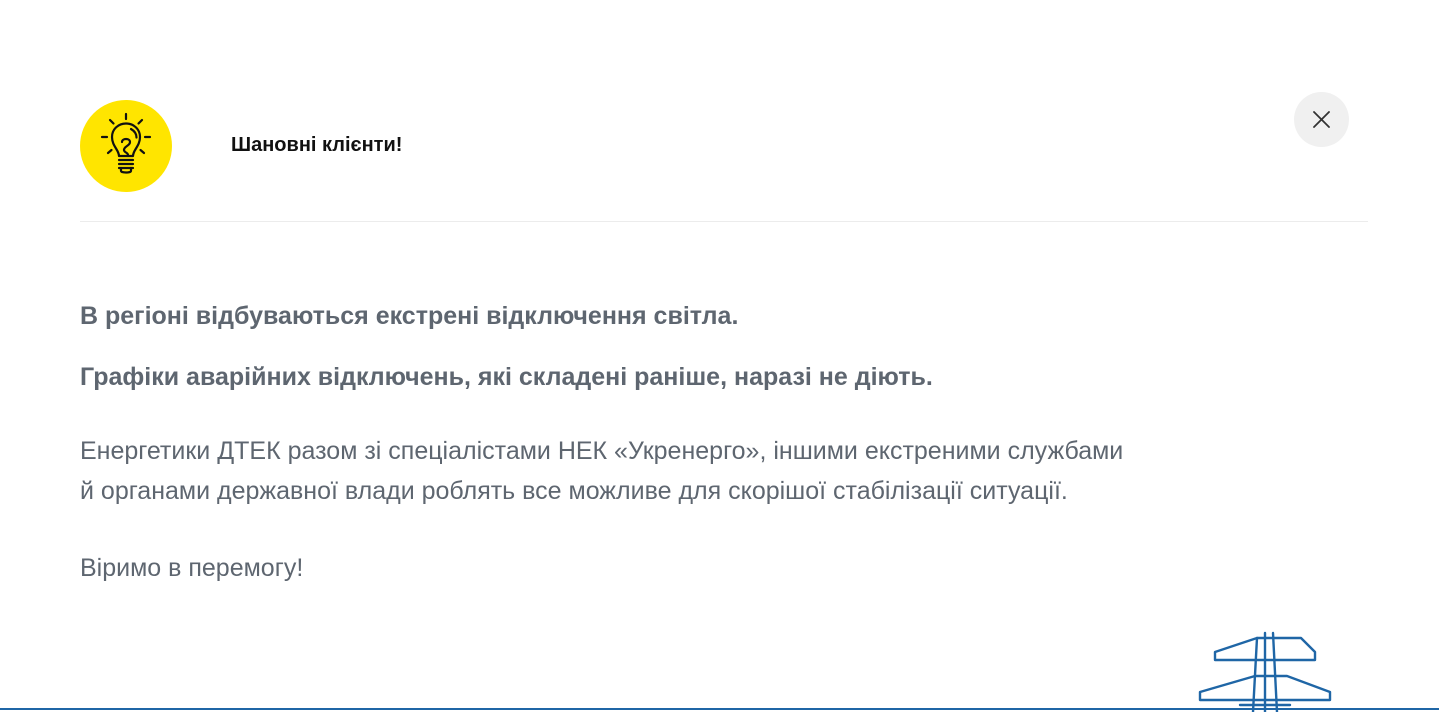  Describe the element at coordinates (719, 709) in the screenshot. I see `bottom-accent-line` at that location.